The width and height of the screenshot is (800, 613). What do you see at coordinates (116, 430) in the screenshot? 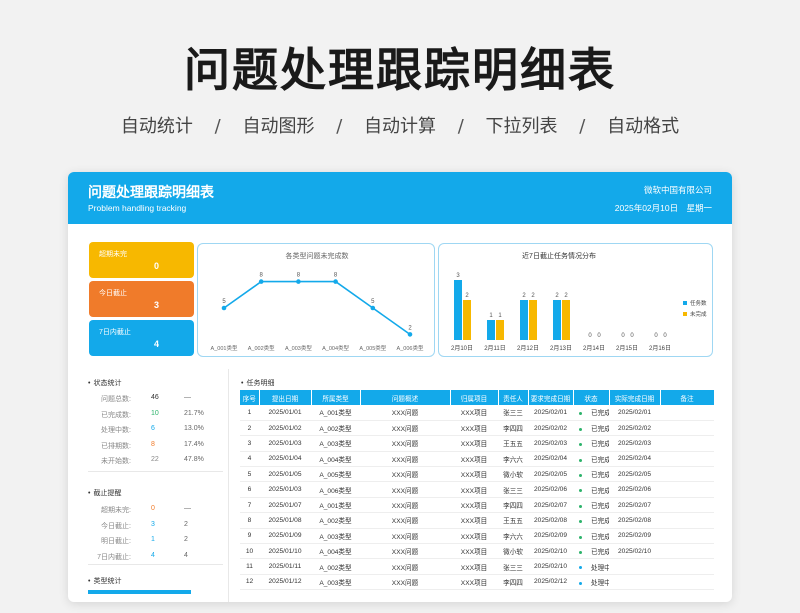
I see `status-label: 处理中数:` at bounding box center [116, 430].